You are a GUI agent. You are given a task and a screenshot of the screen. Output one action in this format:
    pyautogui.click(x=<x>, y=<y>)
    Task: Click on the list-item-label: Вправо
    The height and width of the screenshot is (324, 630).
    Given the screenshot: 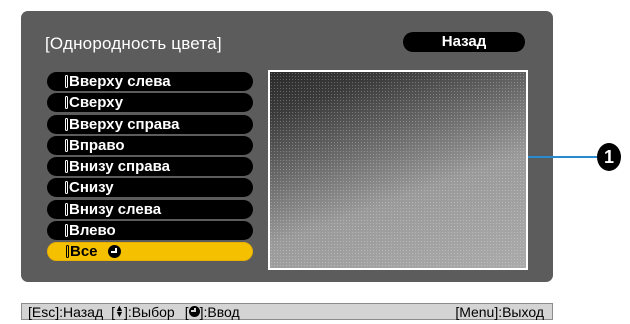 What is the action you would take?
    pyautogui.click(x=97, y=145)
    